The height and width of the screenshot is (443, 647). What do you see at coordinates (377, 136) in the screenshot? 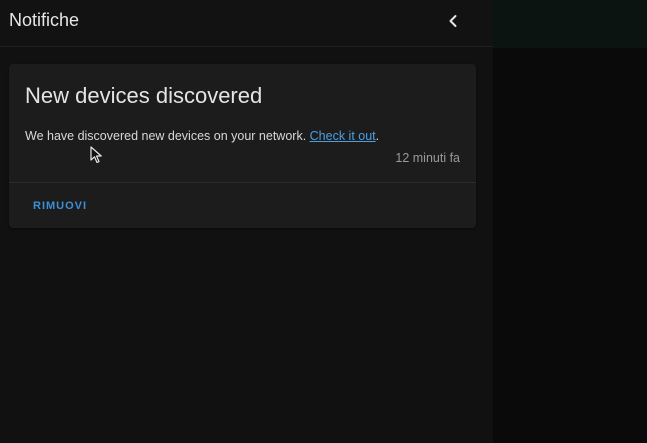
I see `notification-message-suffix: .` at bounding box center [377, 136].